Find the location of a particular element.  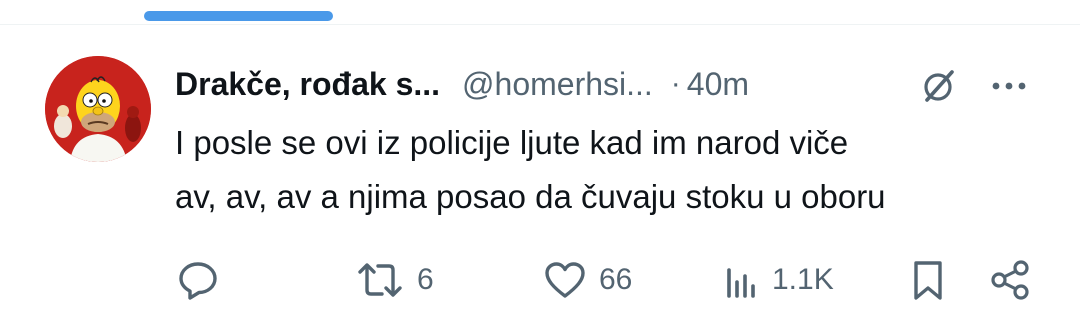

more-dots-icon is located at coordinates (1009, 86).